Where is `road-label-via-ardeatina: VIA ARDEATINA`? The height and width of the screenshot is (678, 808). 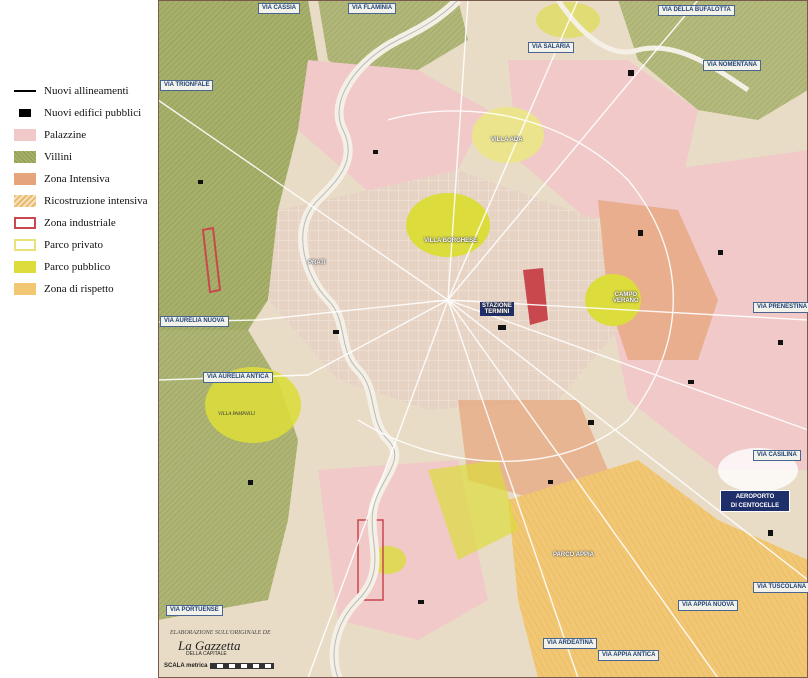
road-label-via-ardeatina: VIA ARDEATINA is located at coordinates (570, 643).